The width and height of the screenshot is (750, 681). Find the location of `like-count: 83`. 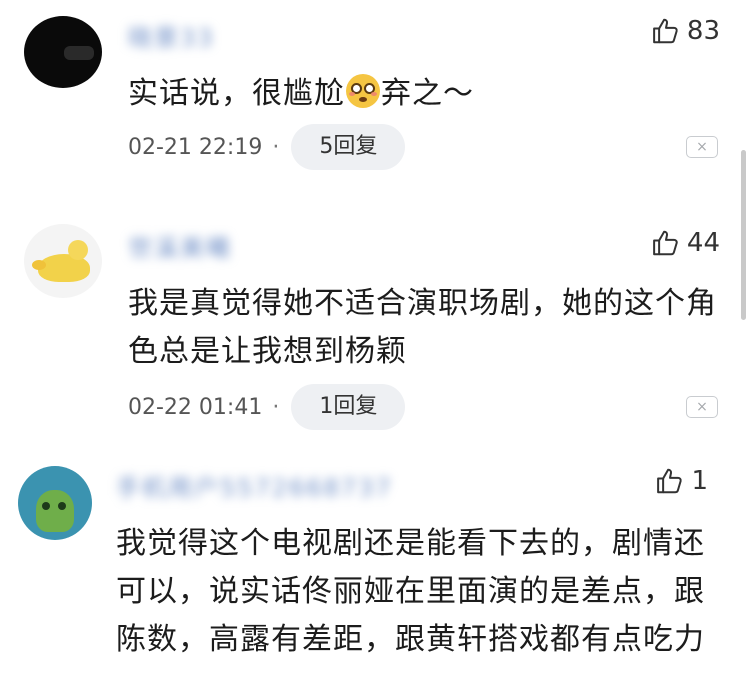

like-count: 83 is located at coordinates (703, 31).